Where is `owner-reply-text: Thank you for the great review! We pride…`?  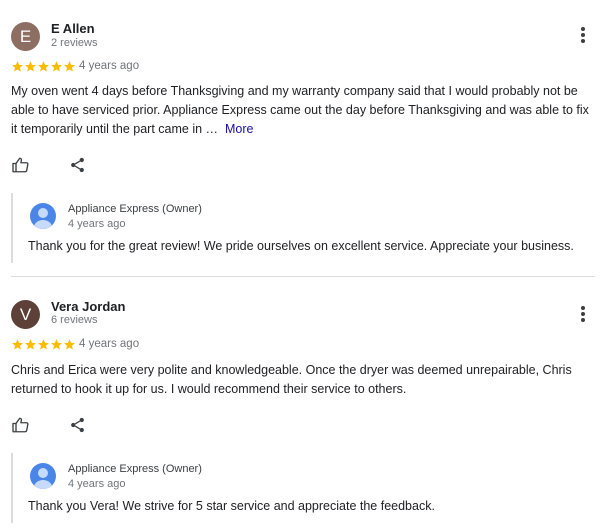 owner-reply-text: Thank you for the great review! We pride… is located at coordinates (301, 246).